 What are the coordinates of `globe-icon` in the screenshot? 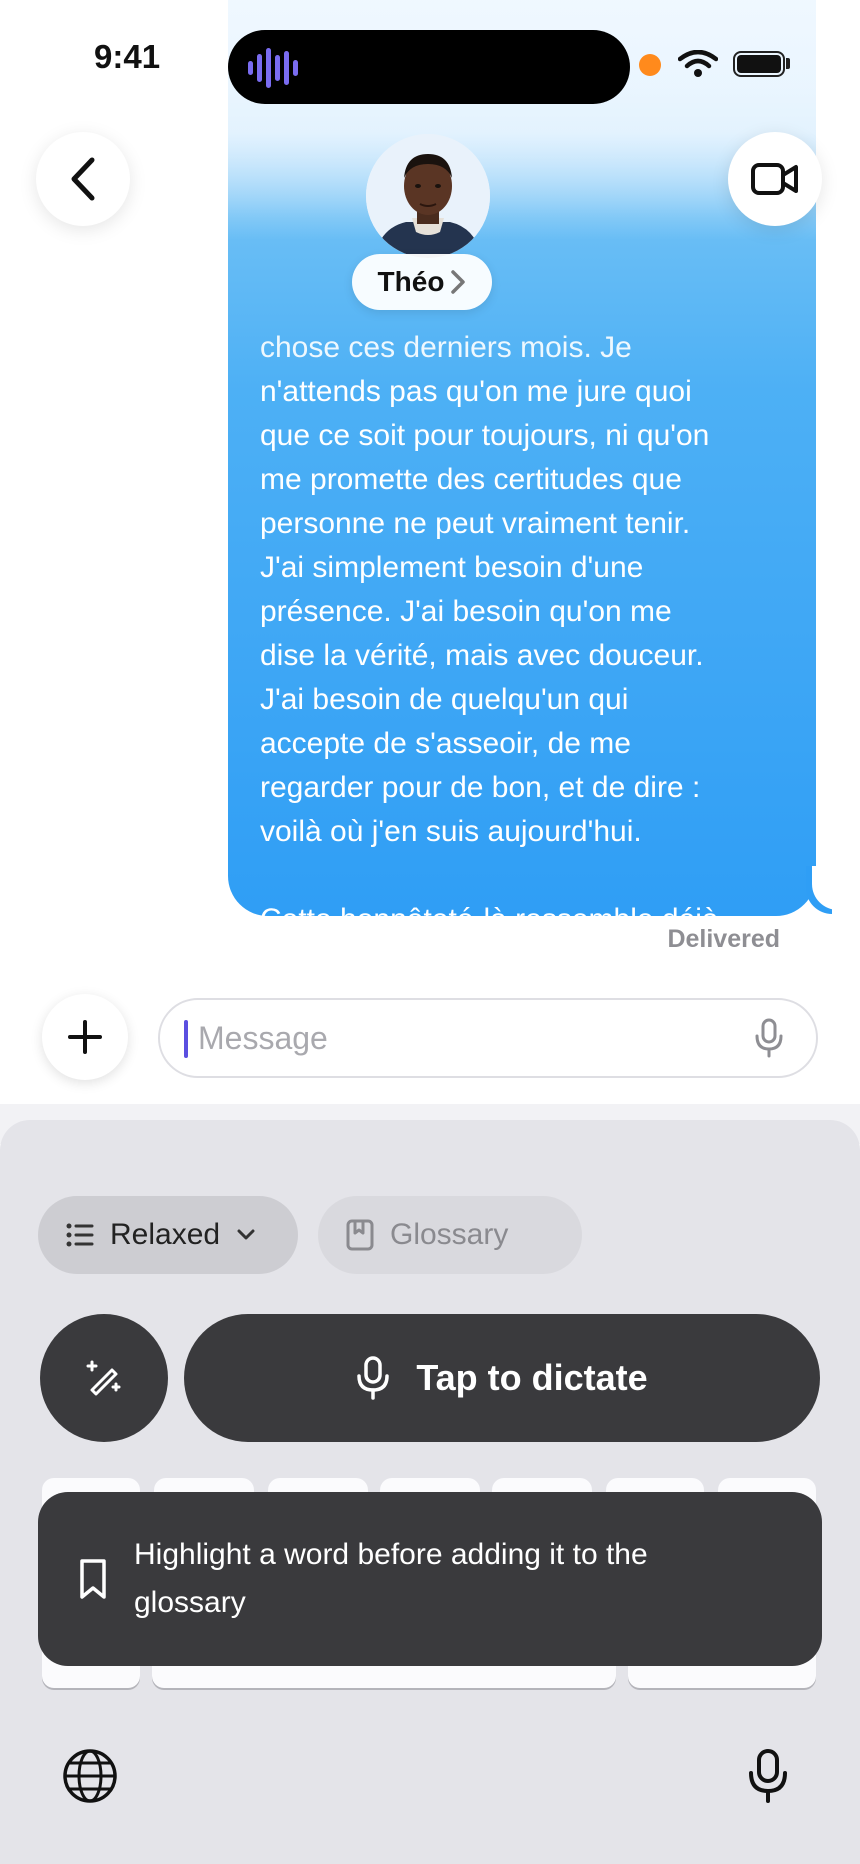 It's located at (90, 1776).